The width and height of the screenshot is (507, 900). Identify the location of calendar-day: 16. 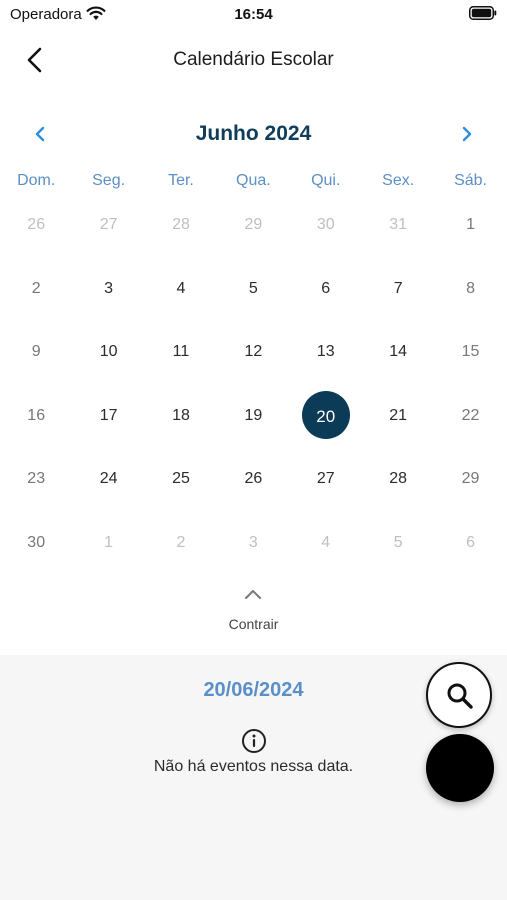
(36, 415).